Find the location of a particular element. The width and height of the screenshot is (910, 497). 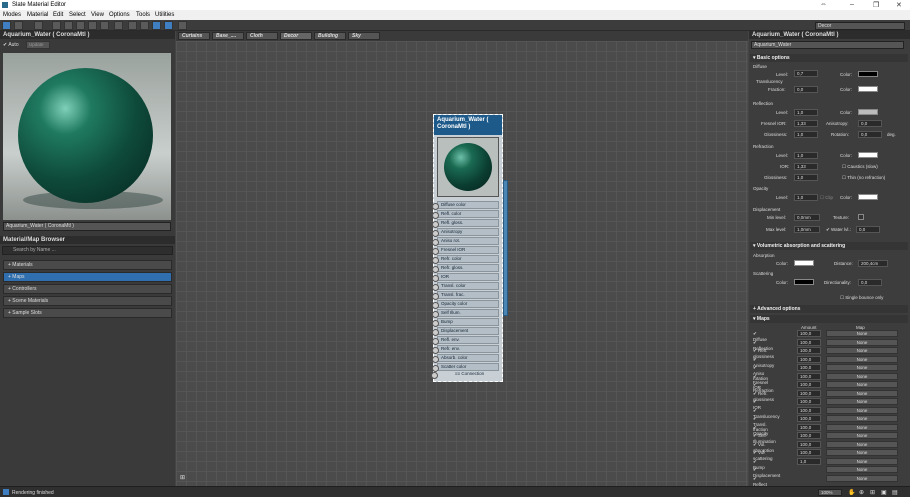

pick-material-icon is located at coordinates (18, 25).